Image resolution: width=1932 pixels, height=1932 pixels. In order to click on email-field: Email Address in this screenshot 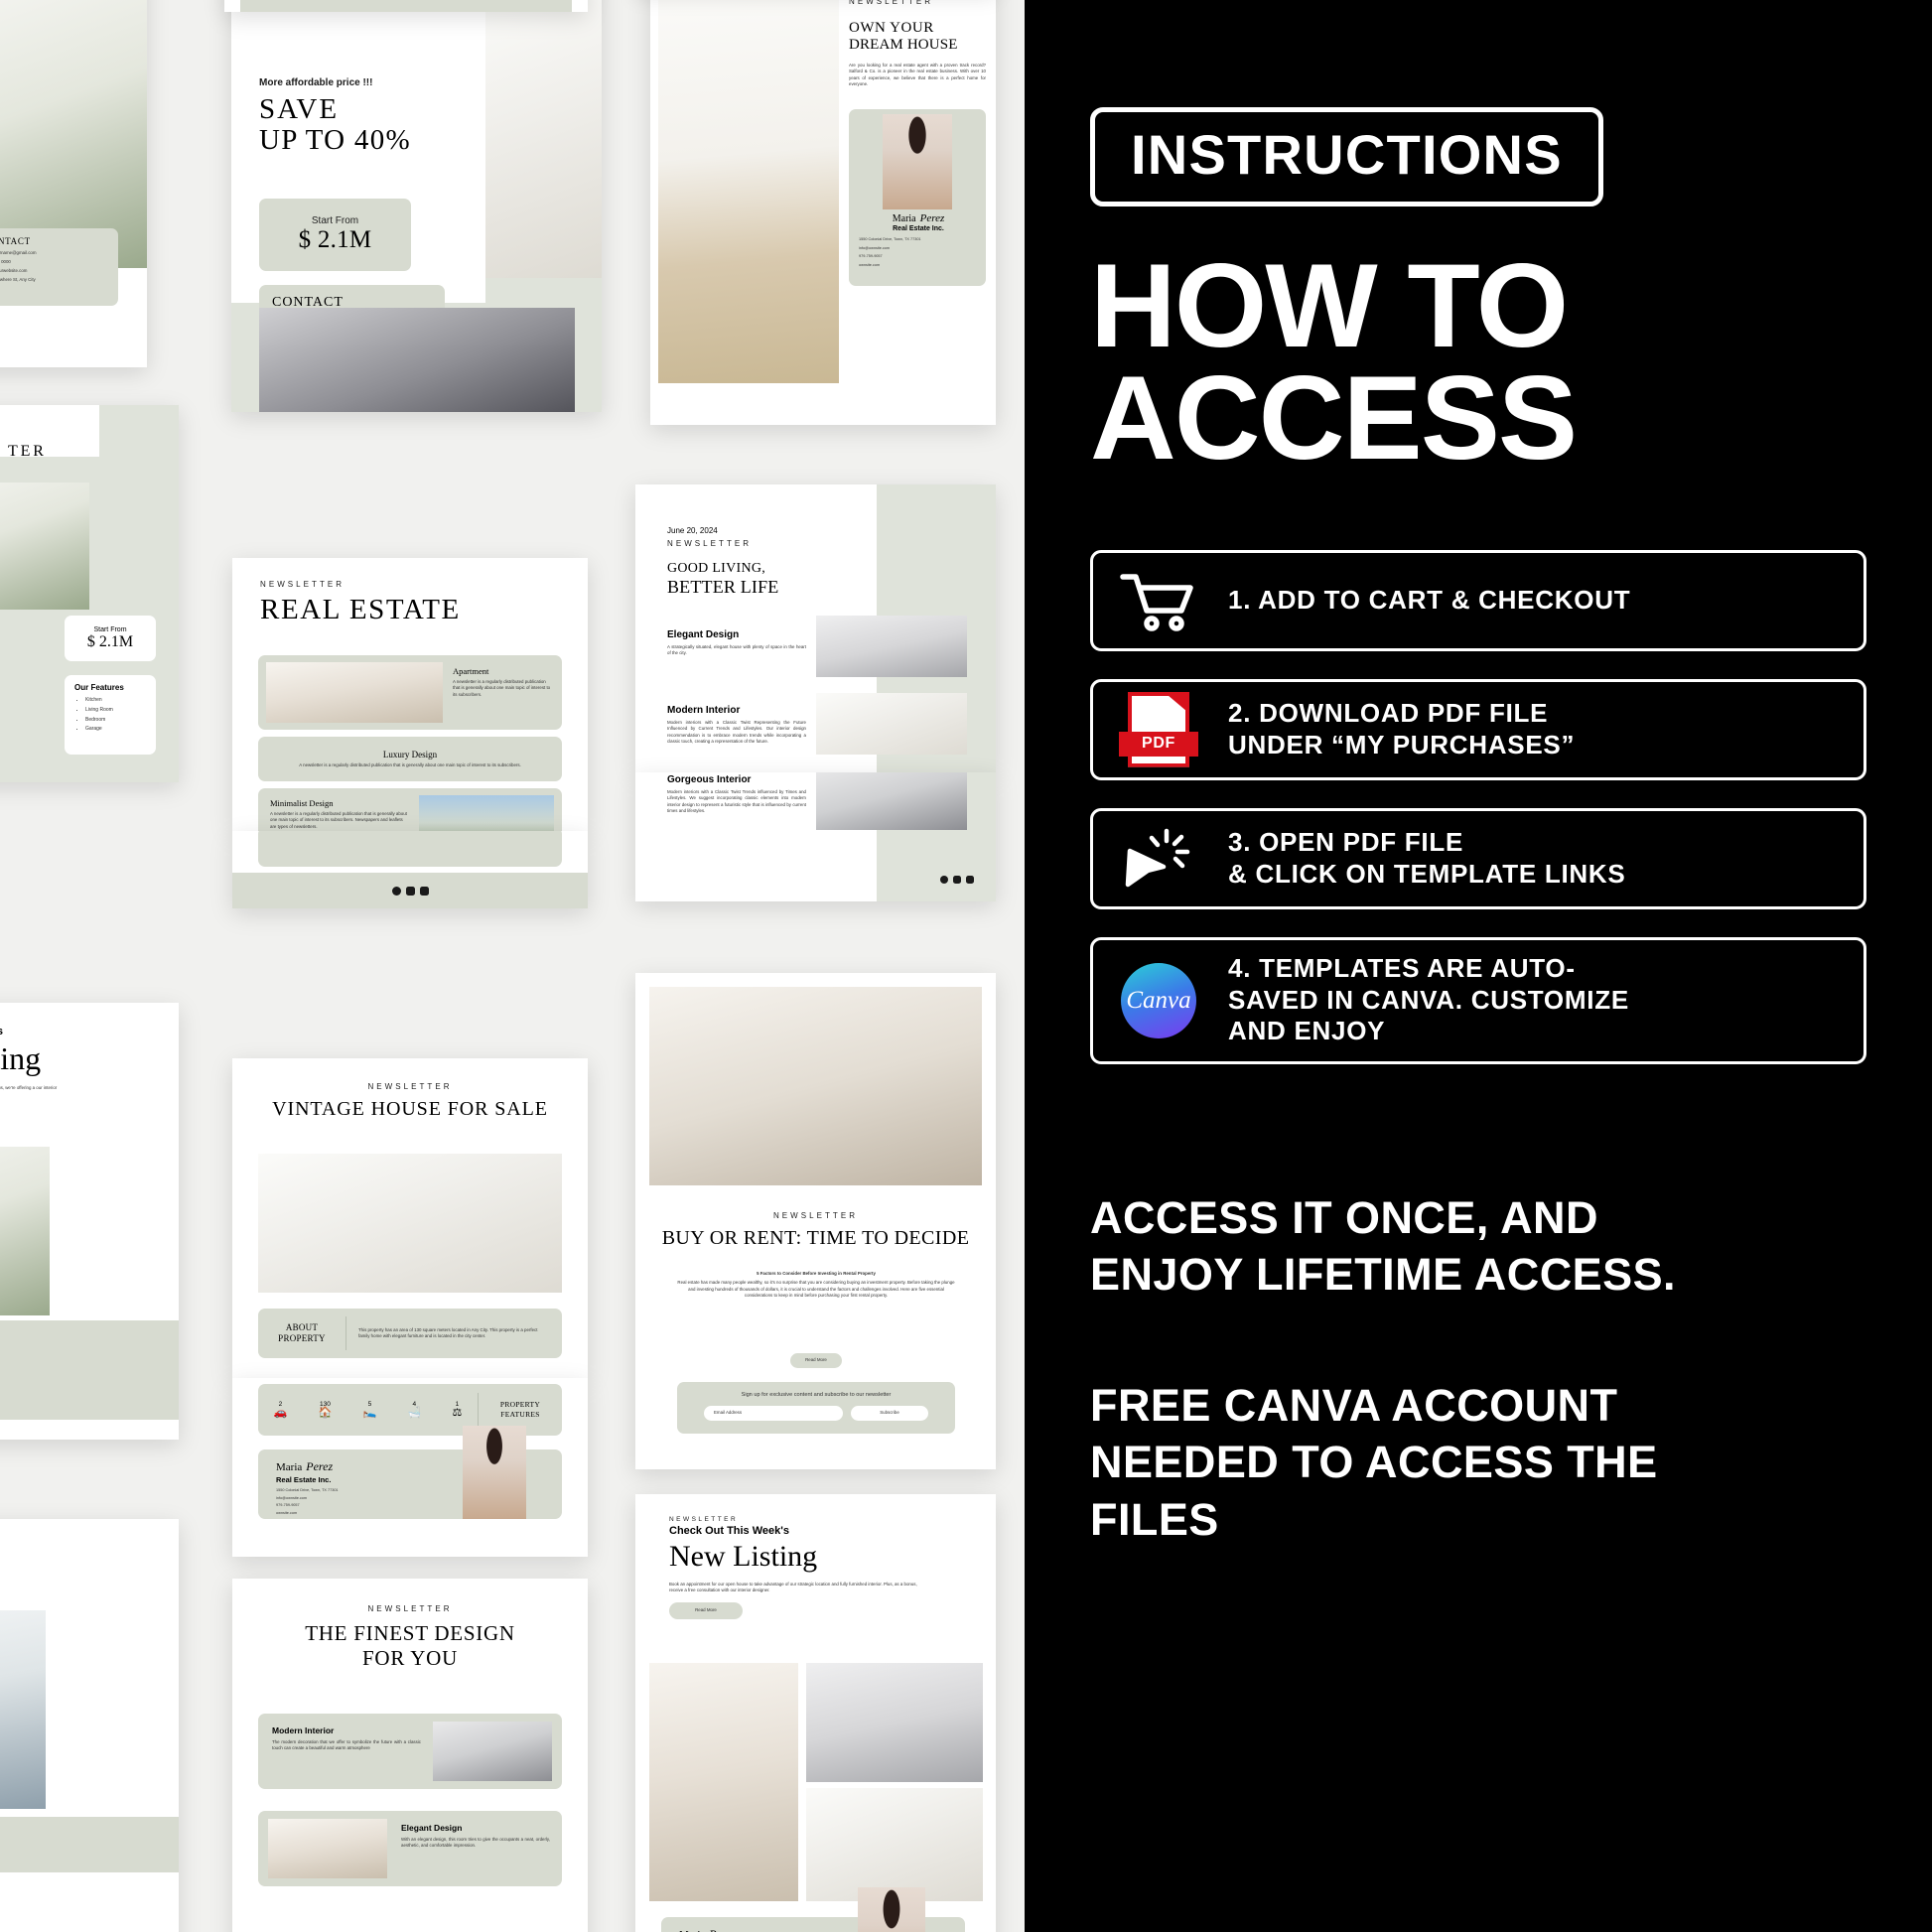, I will do `click(773, 1414)`.